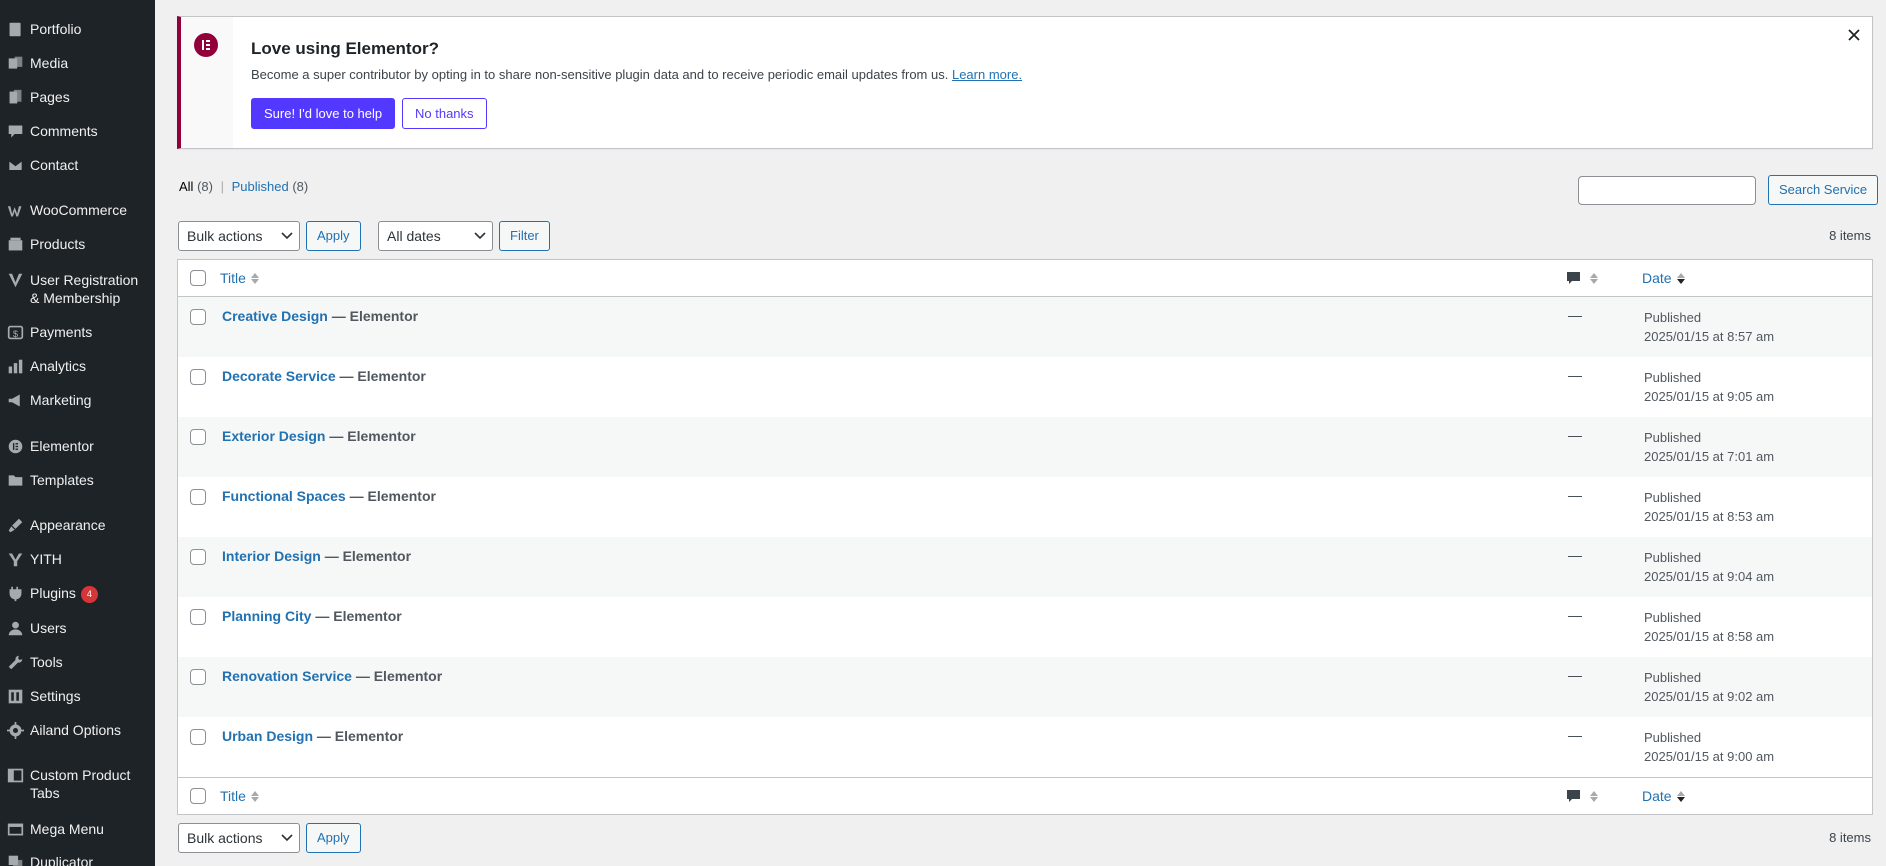 The image size is (1886, 866). Describe the element at coordinates (15, 165) in the screenshot. I see `contact-icon` at that location.